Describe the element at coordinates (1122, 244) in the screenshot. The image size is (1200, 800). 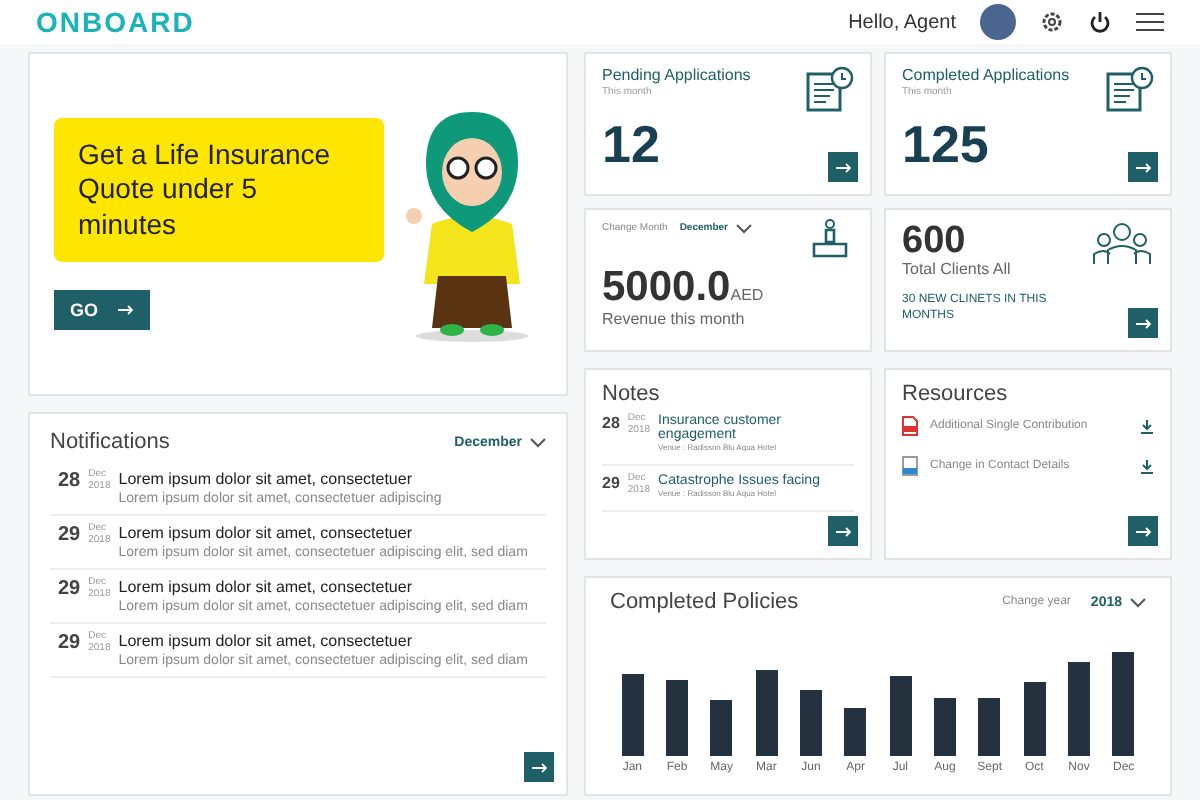
I see `people-group-icon` at that location.